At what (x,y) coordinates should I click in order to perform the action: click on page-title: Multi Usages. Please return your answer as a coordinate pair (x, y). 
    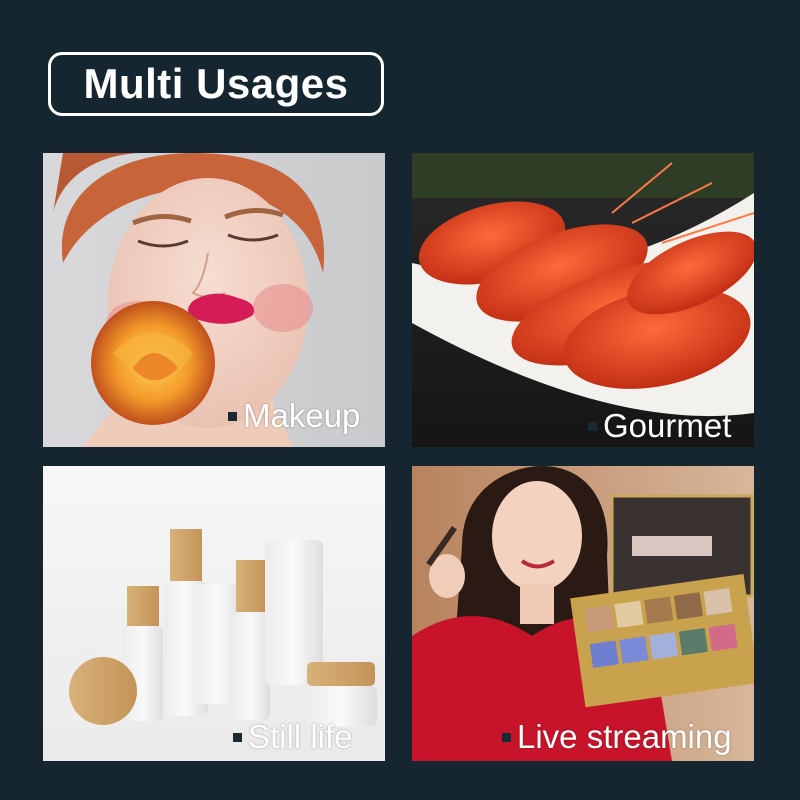
    Looking at the image, I should click on (216, 83).